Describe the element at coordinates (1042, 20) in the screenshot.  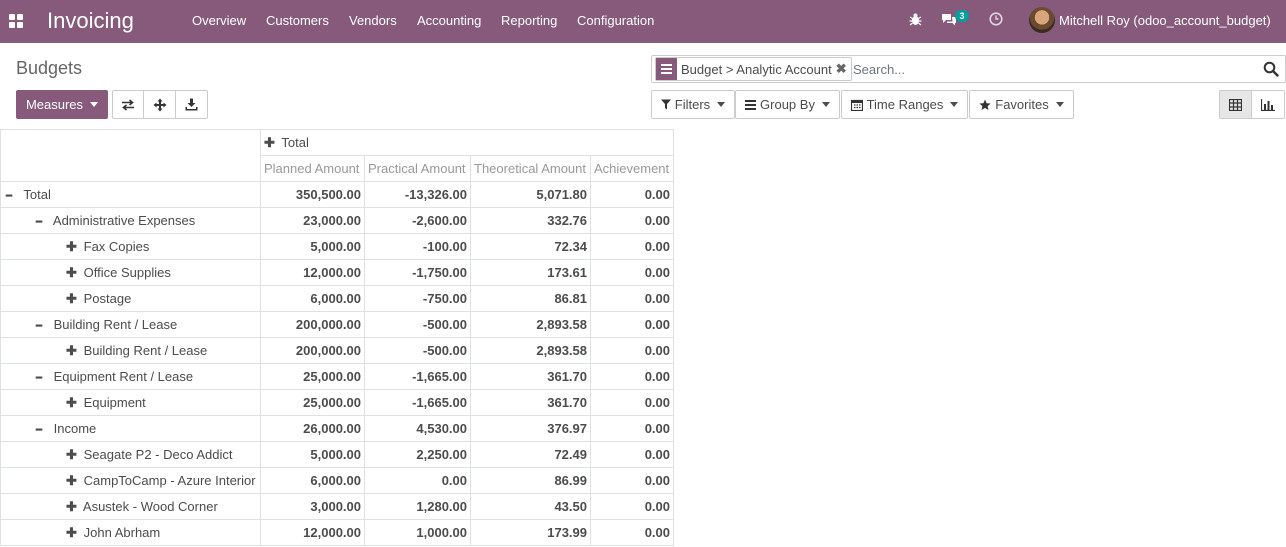
I see `user-avatar` at that location.